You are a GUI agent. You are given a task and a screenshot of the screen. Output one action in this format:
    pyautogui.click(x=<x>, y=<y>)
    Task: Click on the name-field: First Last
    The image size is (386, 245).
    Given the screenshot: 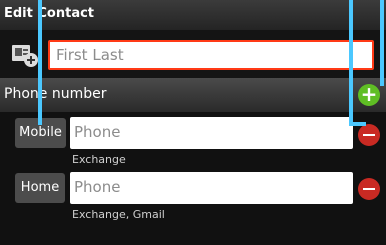 What is the action you would take?
    pyautogui.click(x=211, y=55)
    